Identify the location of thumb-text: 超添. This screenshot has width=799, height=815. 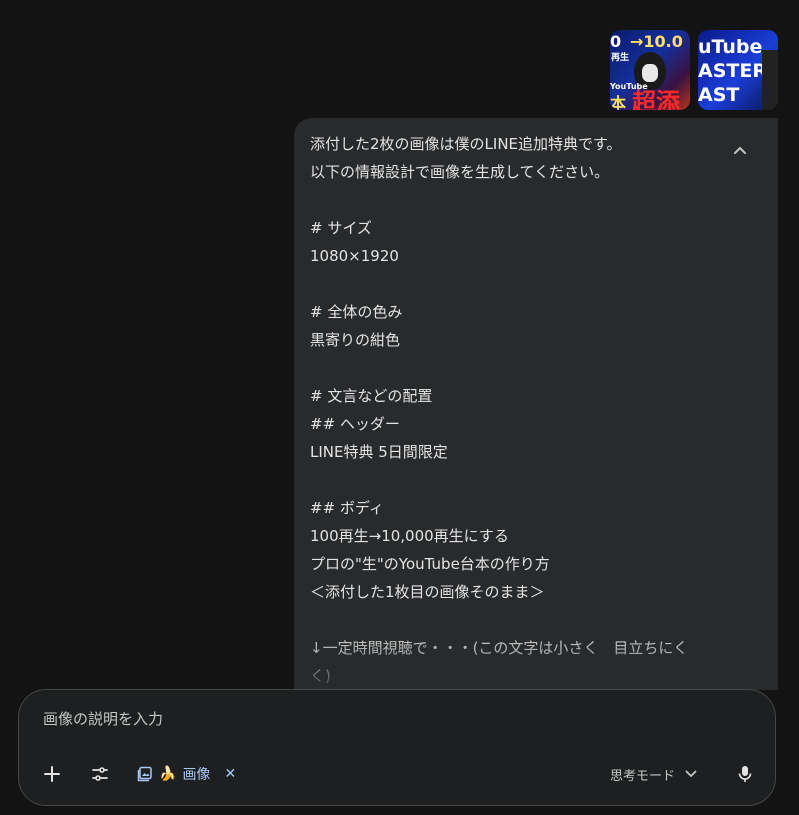
(656, 99).